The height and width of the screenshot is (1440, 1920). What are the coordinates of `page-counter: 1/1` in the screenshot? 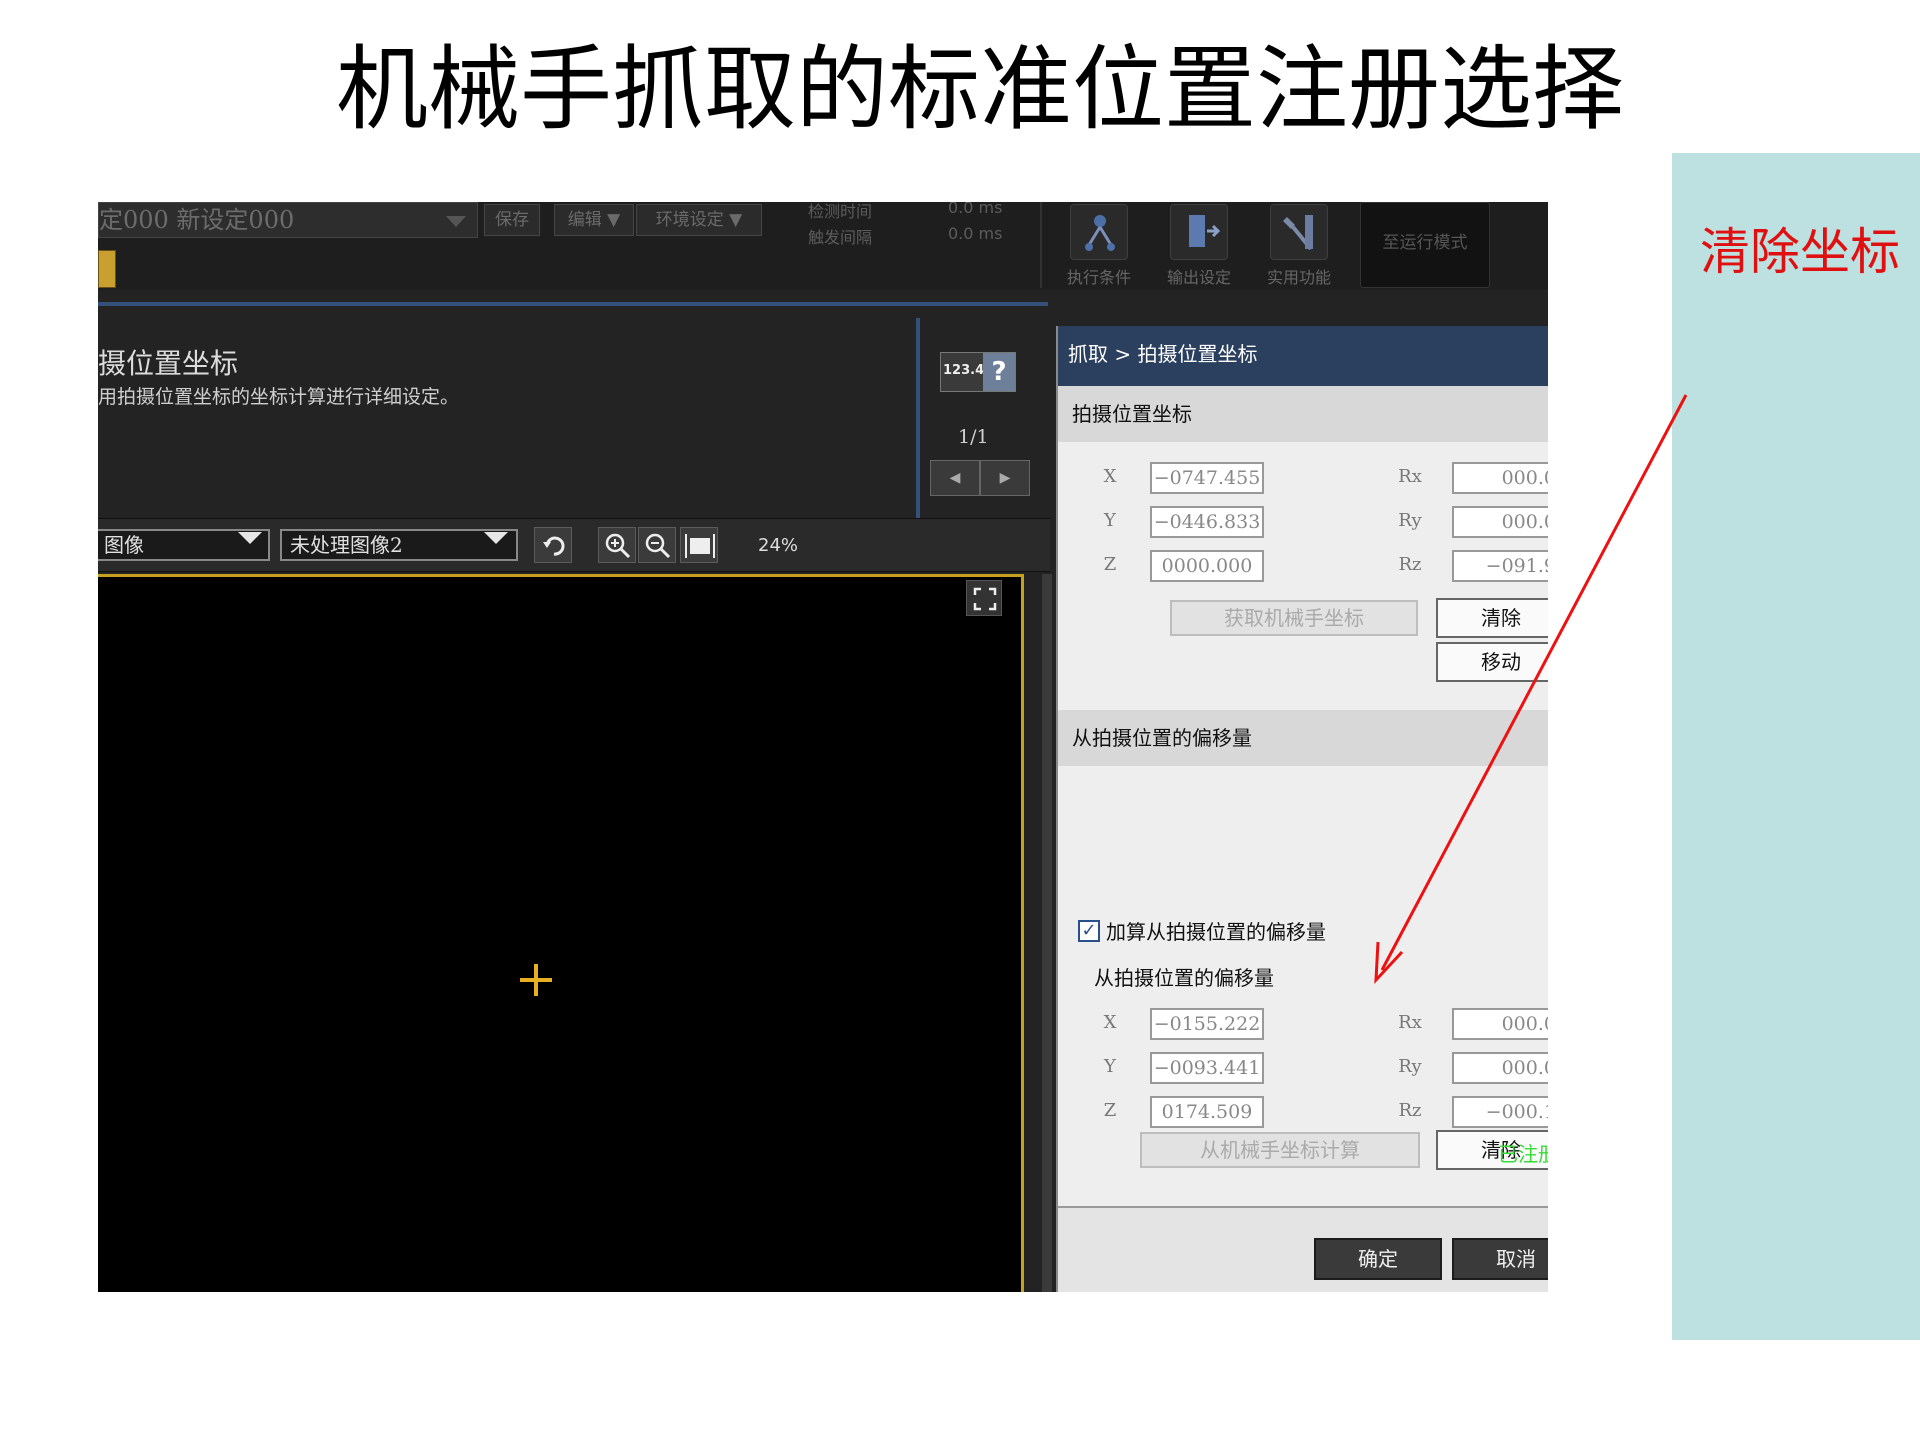 It's located at (973, 437).